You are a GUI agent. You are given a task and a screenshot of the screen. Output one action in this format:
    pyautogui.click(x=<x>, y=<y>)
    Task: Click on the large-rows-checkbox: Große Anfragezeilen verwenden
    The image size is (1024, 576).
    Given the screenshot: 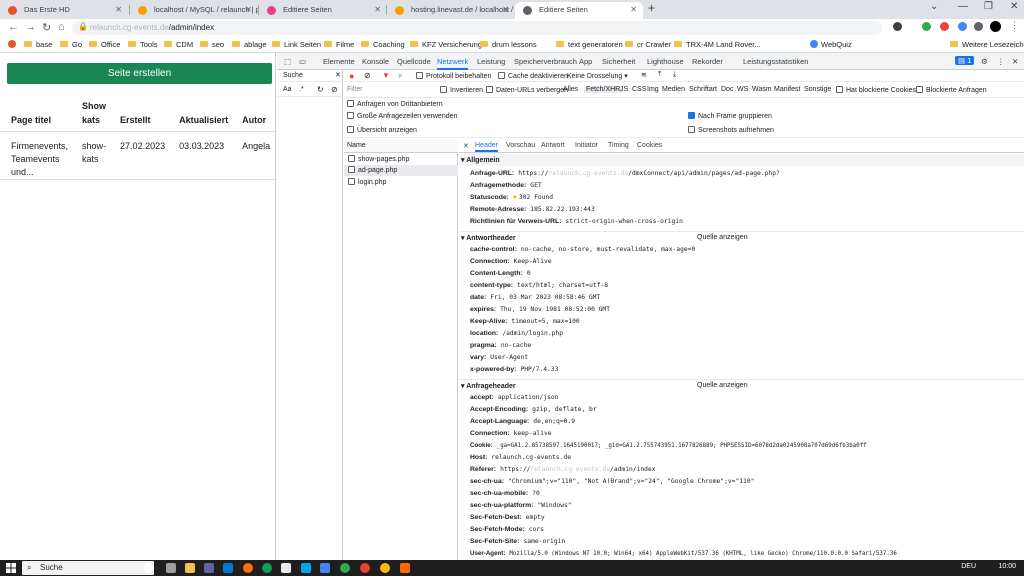 What is the action you would take?
    pyautogui.click(x=402, y=116)
    